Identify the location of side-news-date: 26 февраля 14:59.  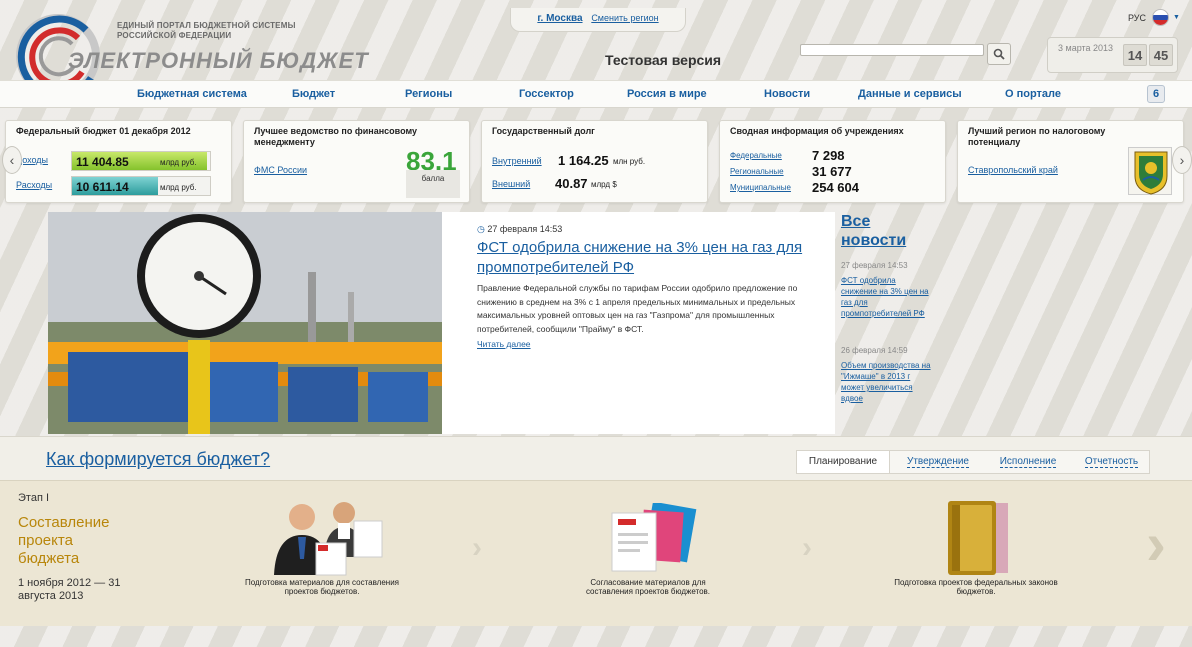
(874, 350).